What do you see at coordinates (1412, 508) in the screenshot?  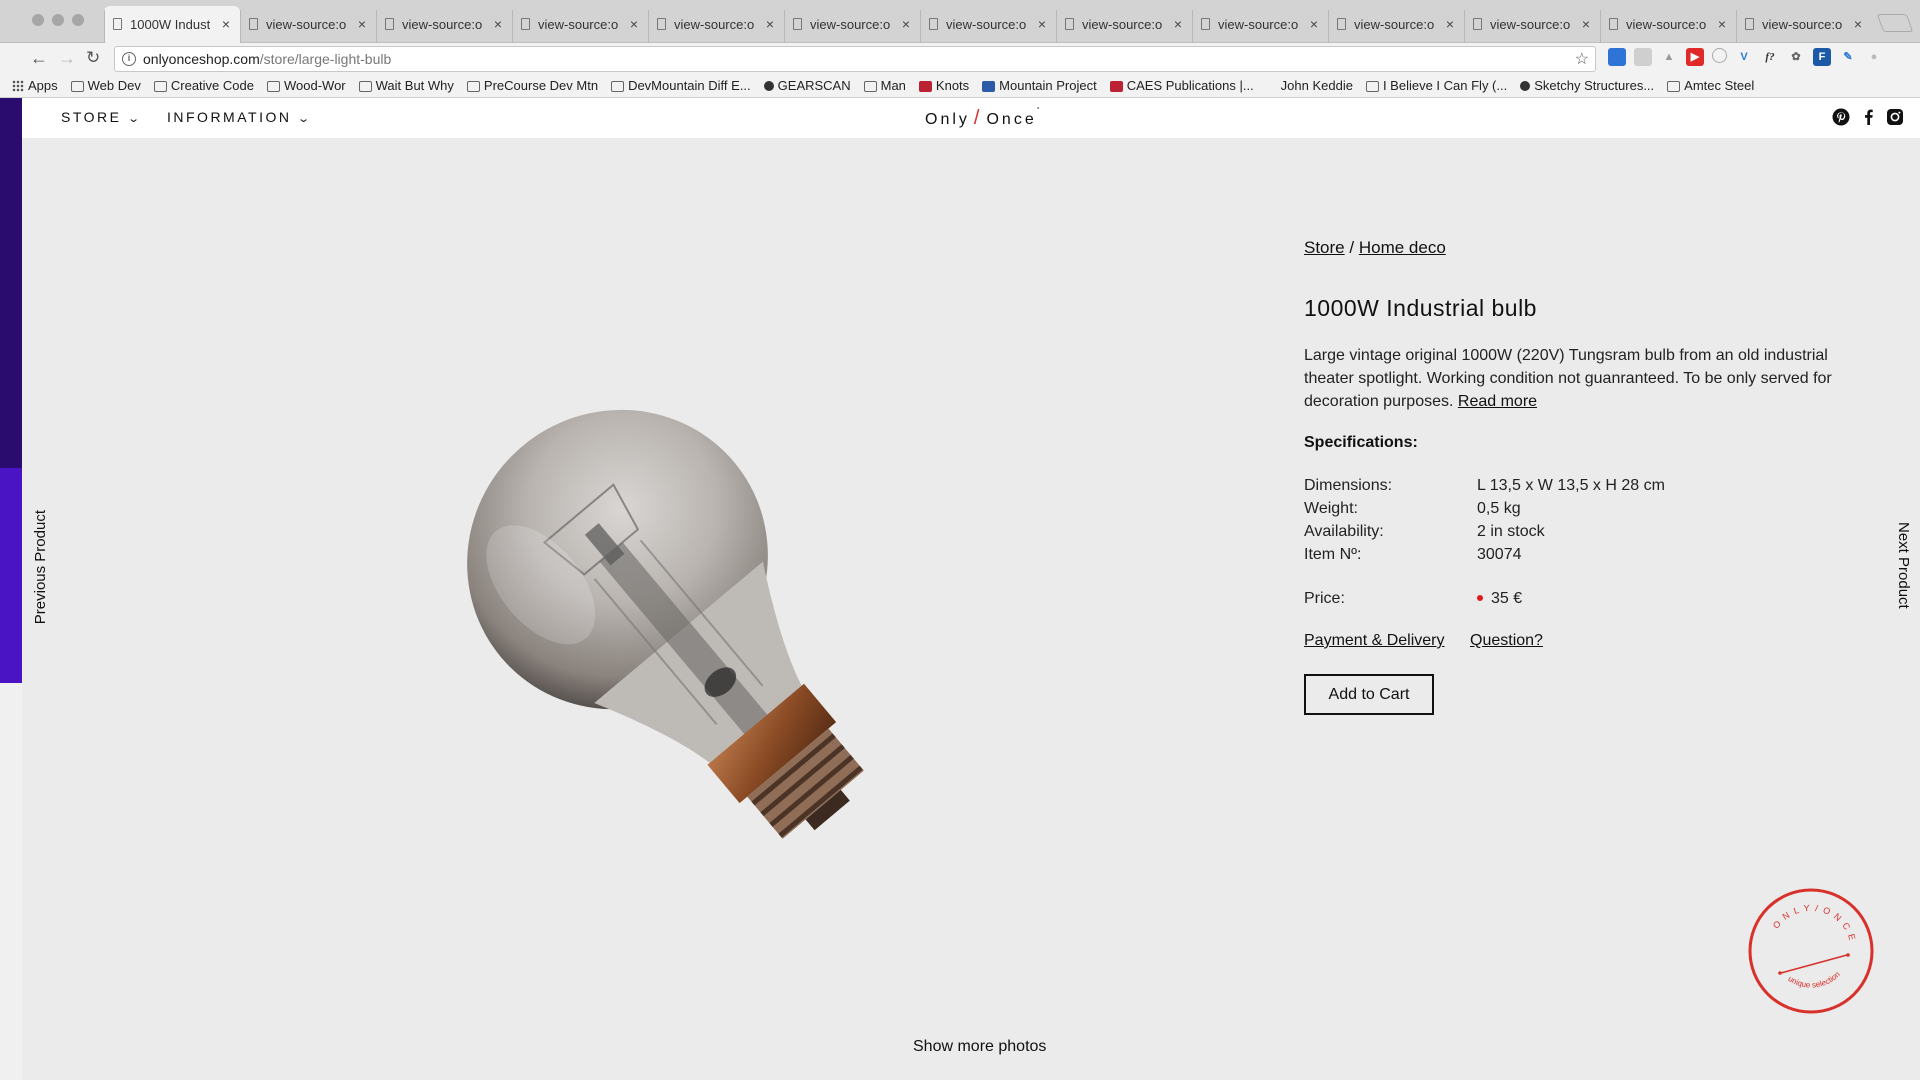 I see `spec-row-weight: Weight: 0,5 kg` at bounding box center [1412, 508].